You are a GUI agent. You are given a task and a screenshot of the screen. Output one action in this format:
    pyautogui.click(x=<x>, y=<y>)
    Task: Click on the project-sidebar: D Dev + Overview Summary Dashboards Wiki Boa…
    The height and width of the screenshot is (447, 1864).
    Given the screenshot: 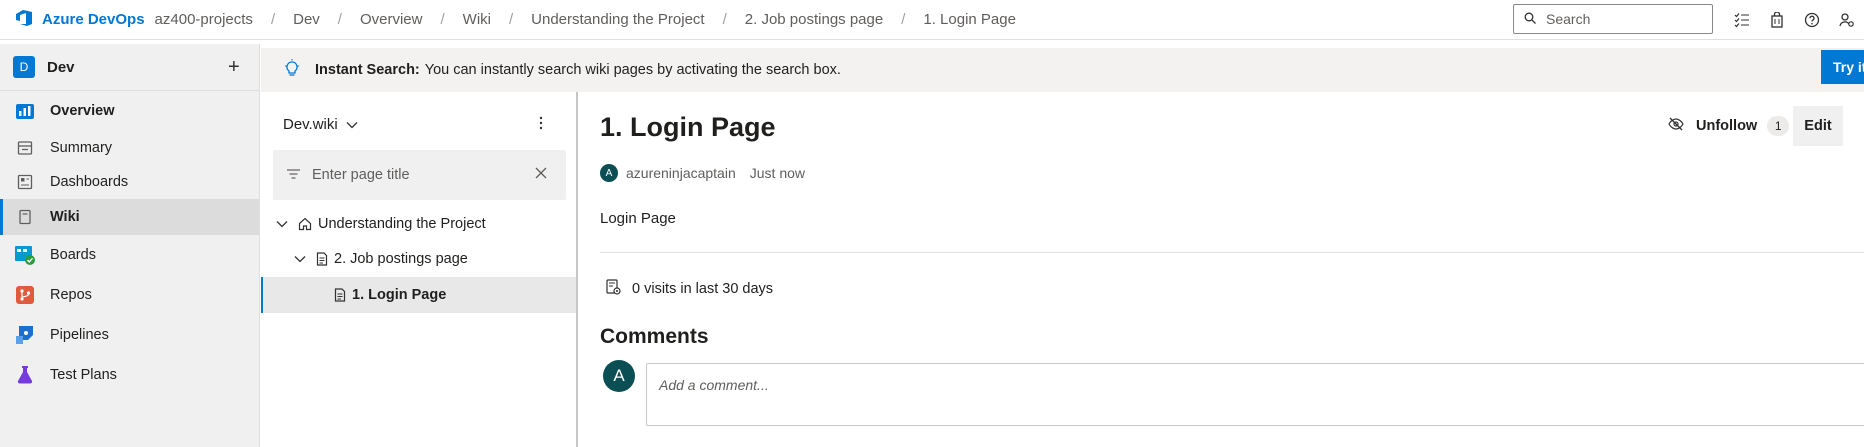 What is the action you would take?
    pyautogui.click(x=130, y=245)
    